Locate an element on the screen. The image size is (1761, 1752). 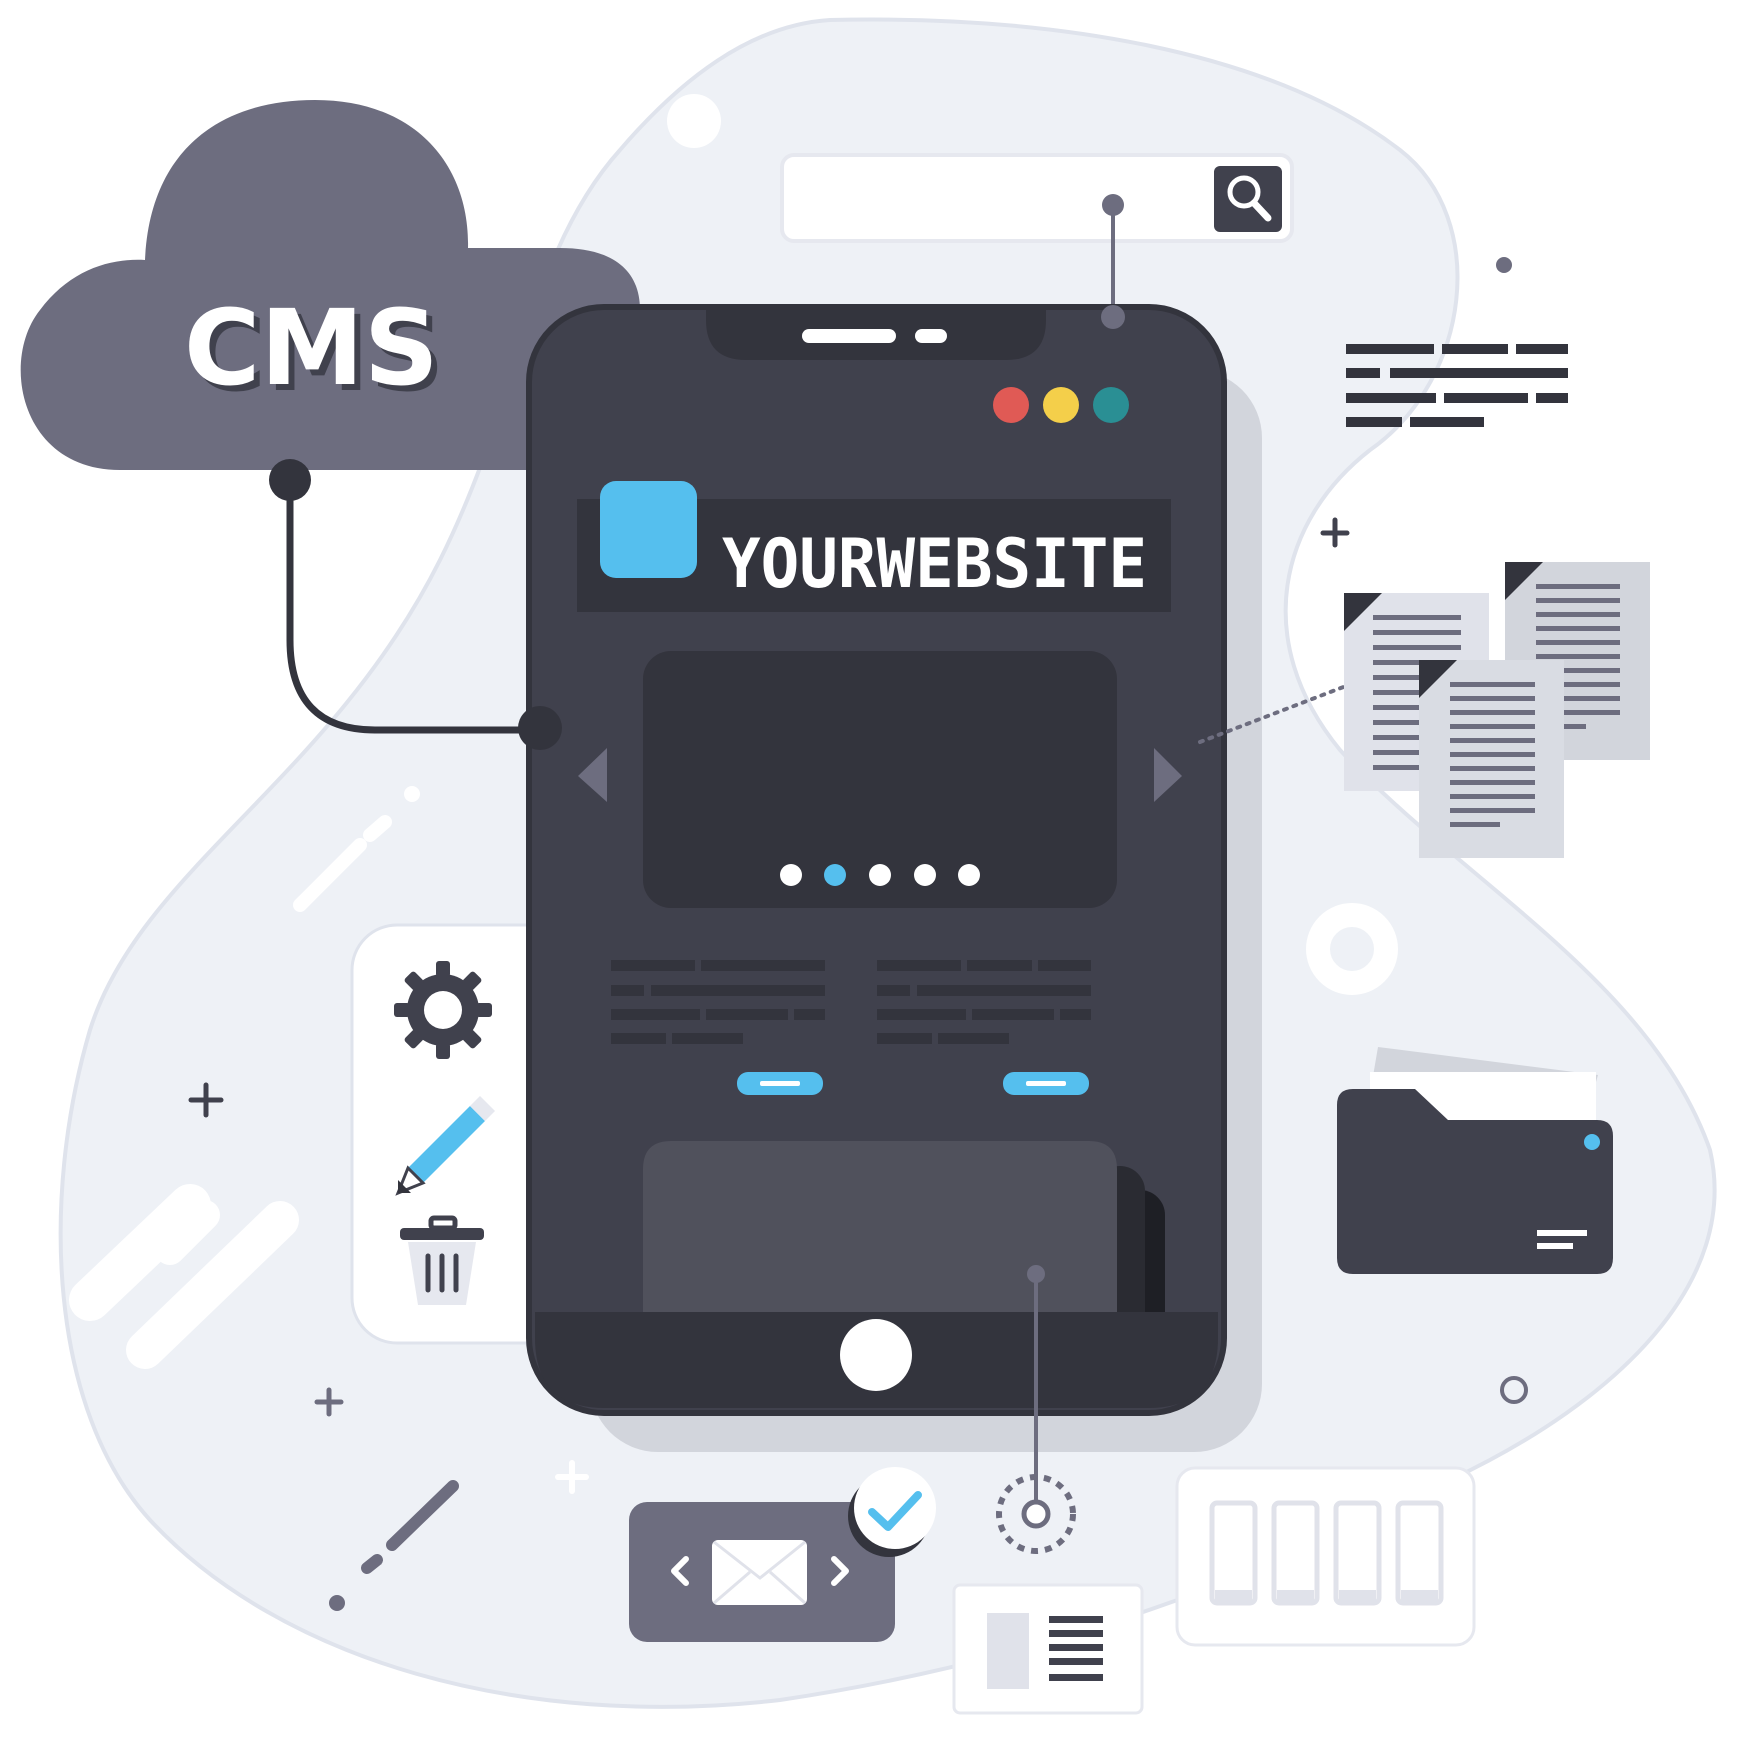
window-dot-red is located at coordinates (1011, 405).